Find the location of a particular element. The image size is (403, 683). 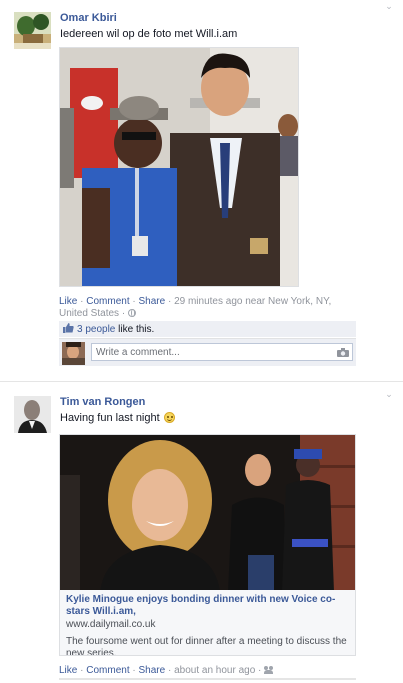

comment-composer is located at coordinates (207, 352).